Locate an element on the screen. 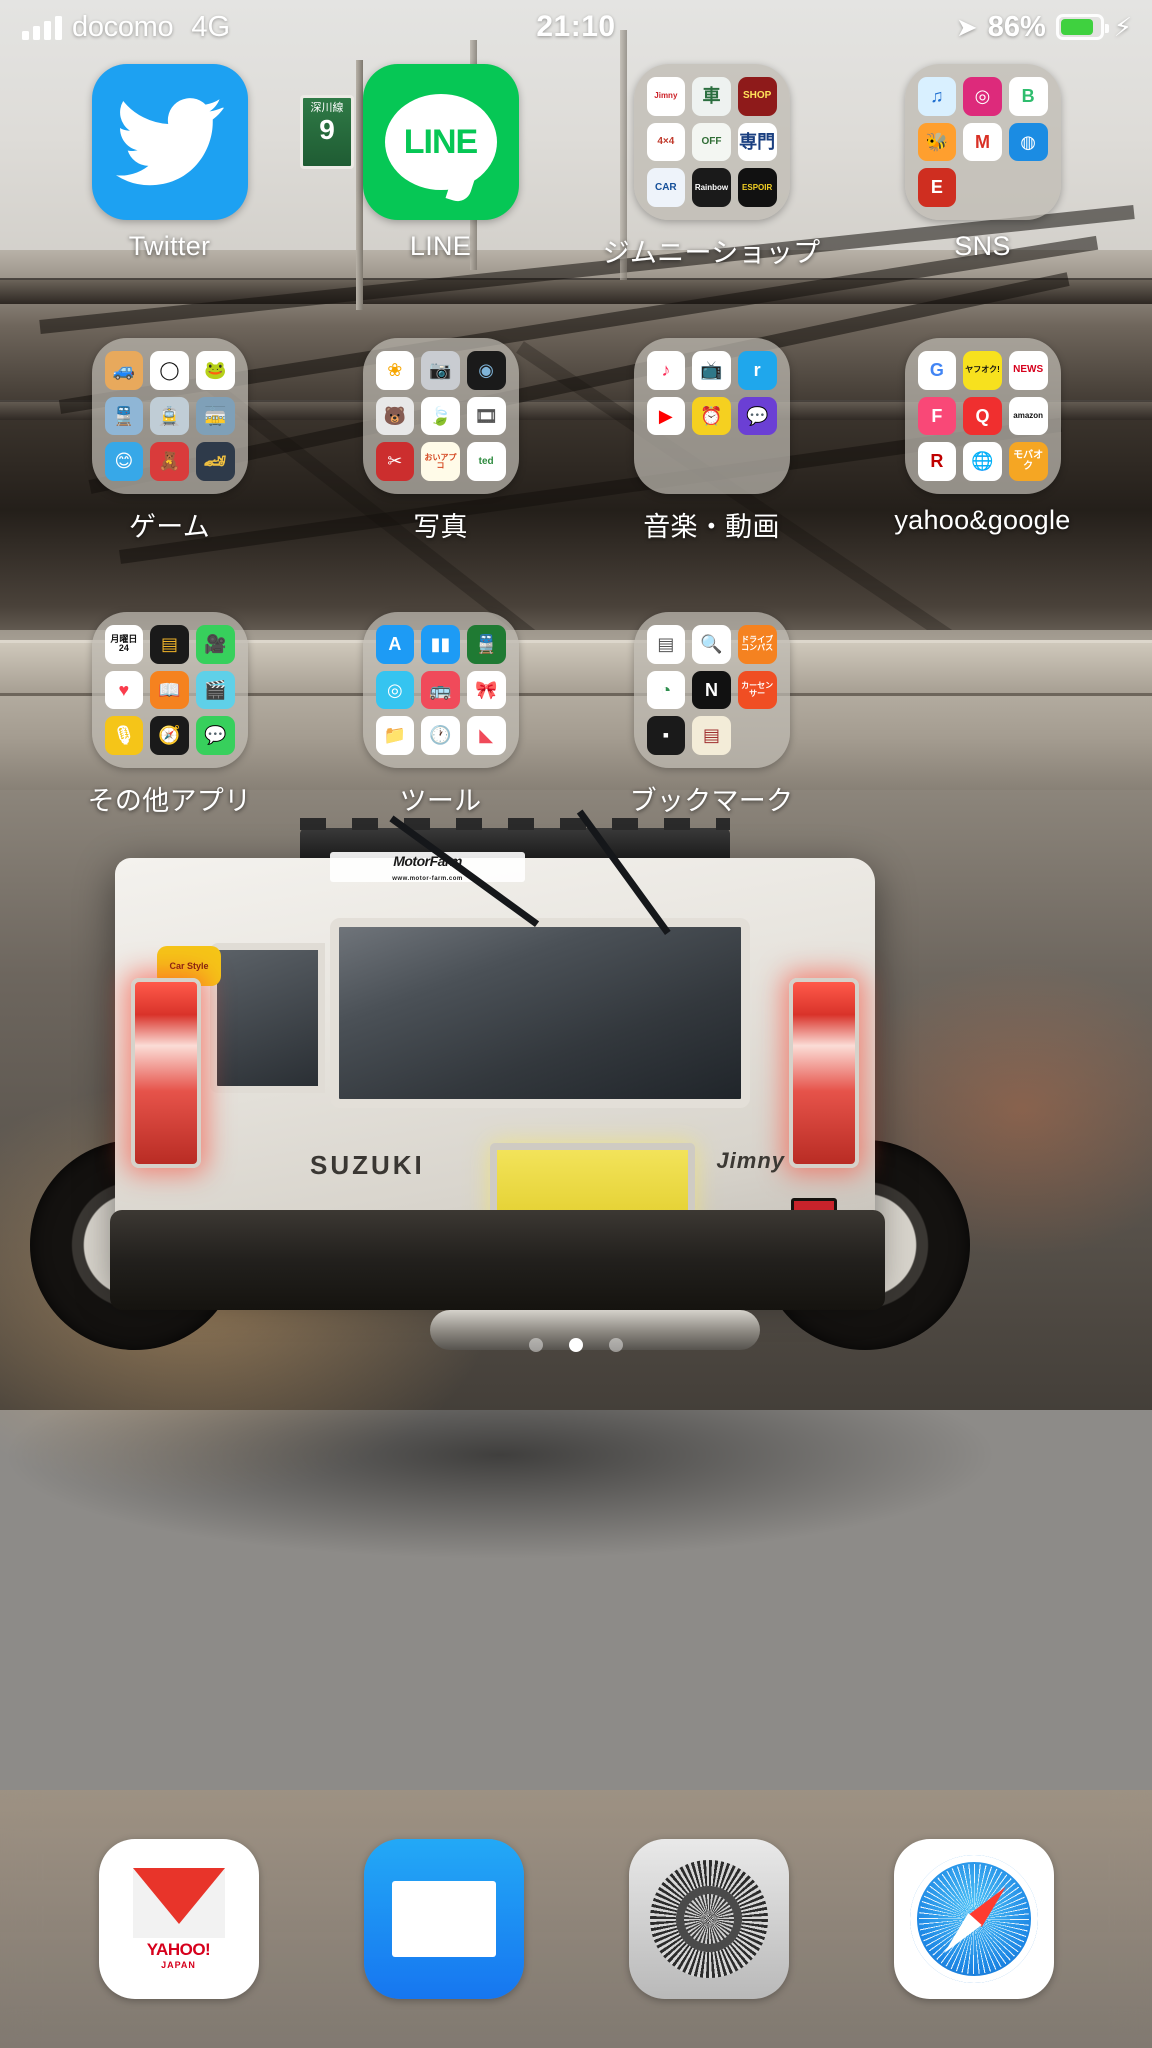  lightning-bolt-icon: ⚡ is located at coordinates (1122, 26).